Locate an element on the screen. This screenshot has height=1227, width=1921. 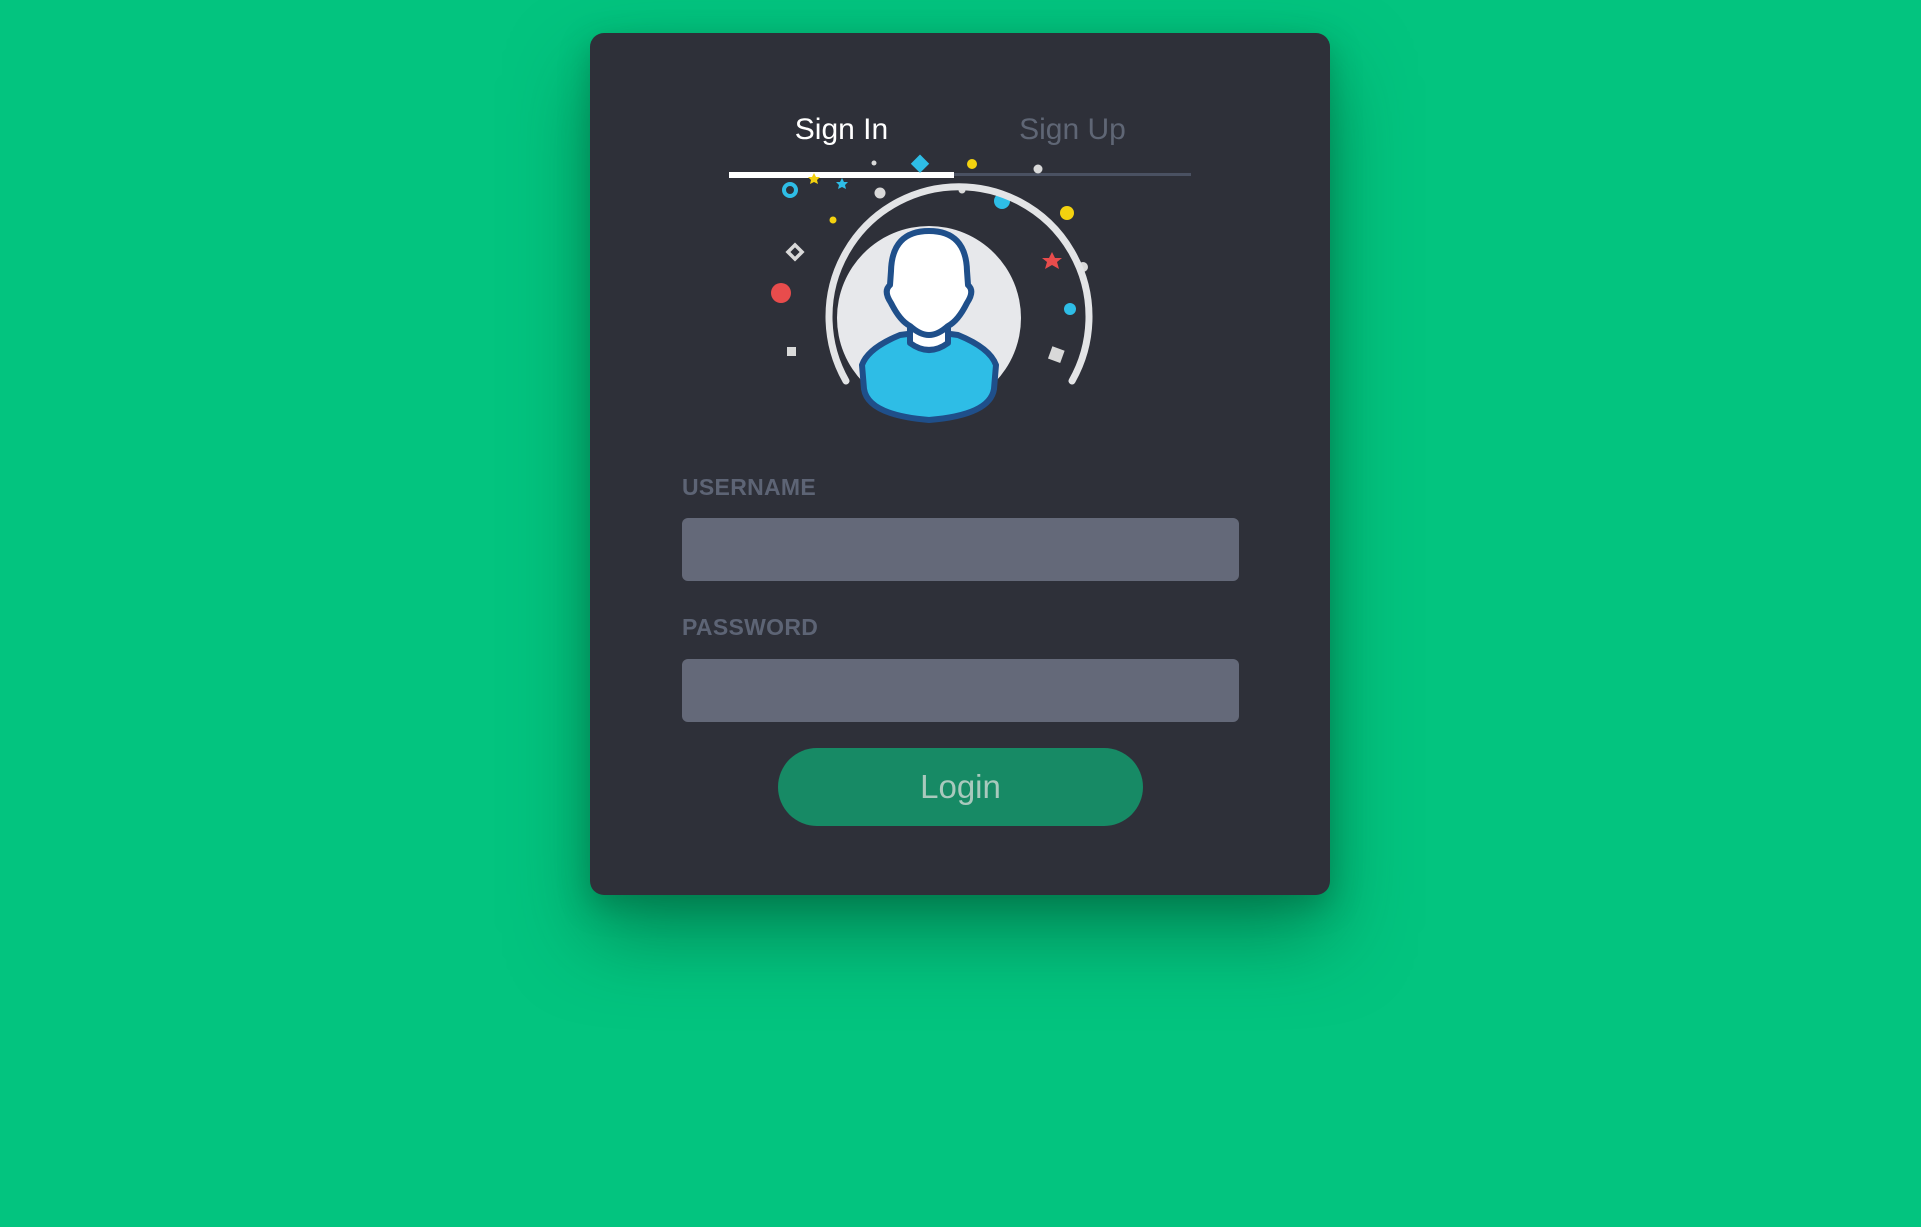
username-input is located at coordinates (960, 549).